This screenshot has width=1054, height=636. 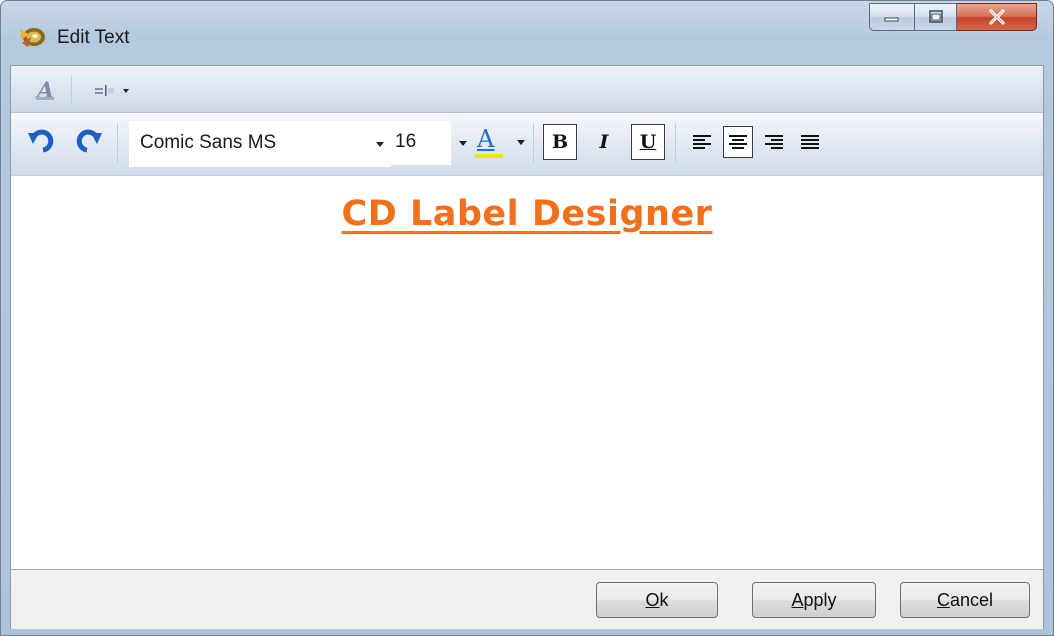 I want to click on app-icon, so click(x=33, y=37).